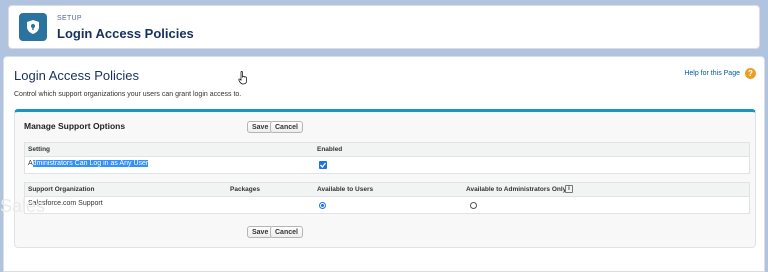 This screenshot has height=272, width=768. Describe the element at coordinates (69, 18) in the screenshot. I see `header-eyebrow: SETUP` at that location.